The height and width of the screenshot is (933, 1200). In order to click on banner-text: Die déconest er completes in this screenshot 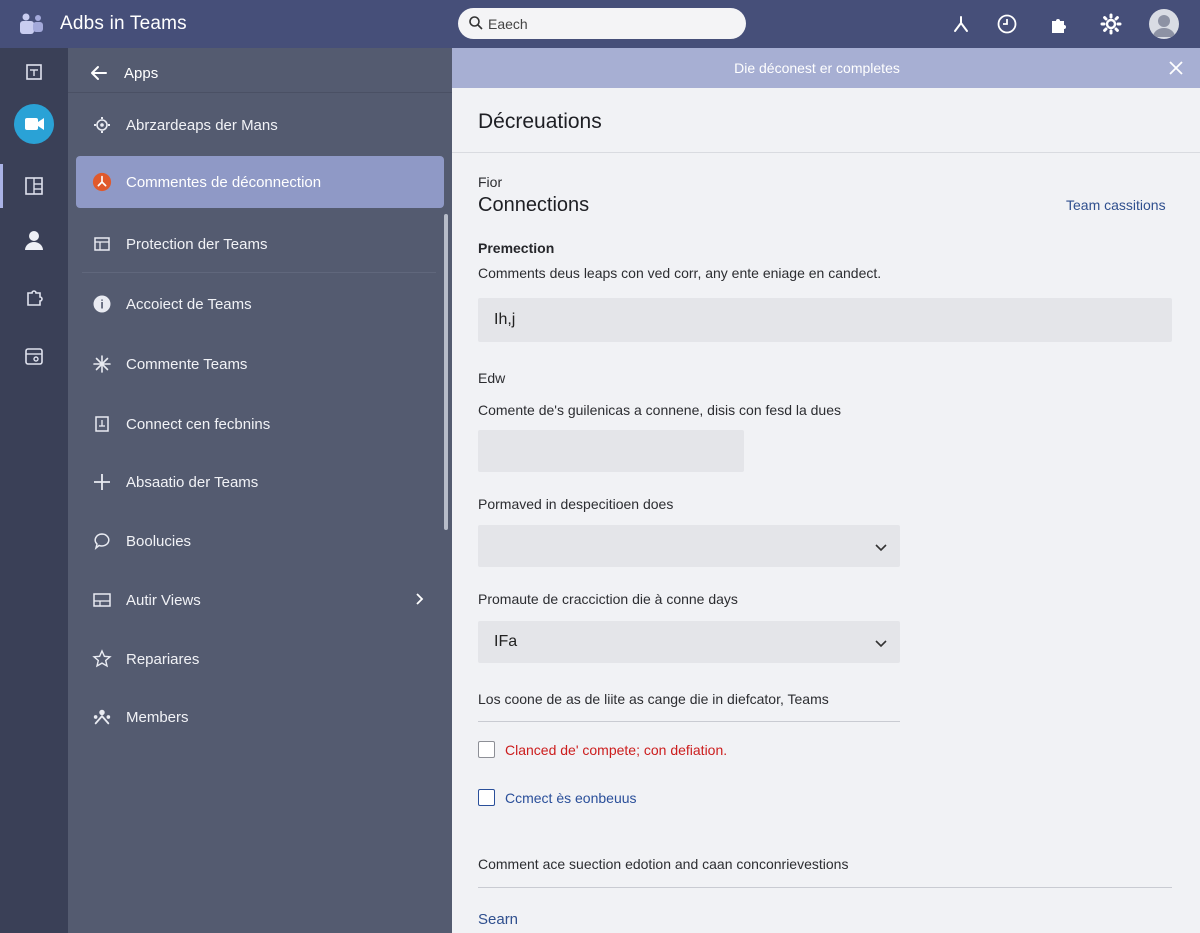, I will do `click(817, 68)`.